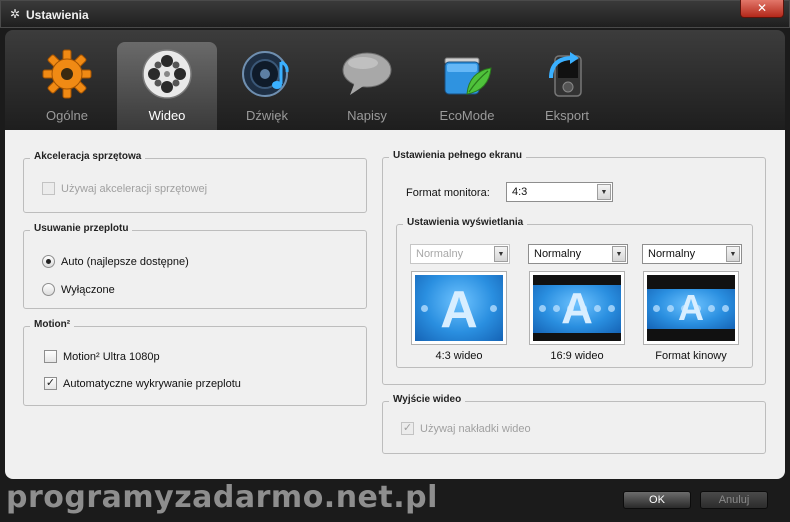  I want to click on display-mode-select-4-3: Normalny ▼, so click(460, 254).